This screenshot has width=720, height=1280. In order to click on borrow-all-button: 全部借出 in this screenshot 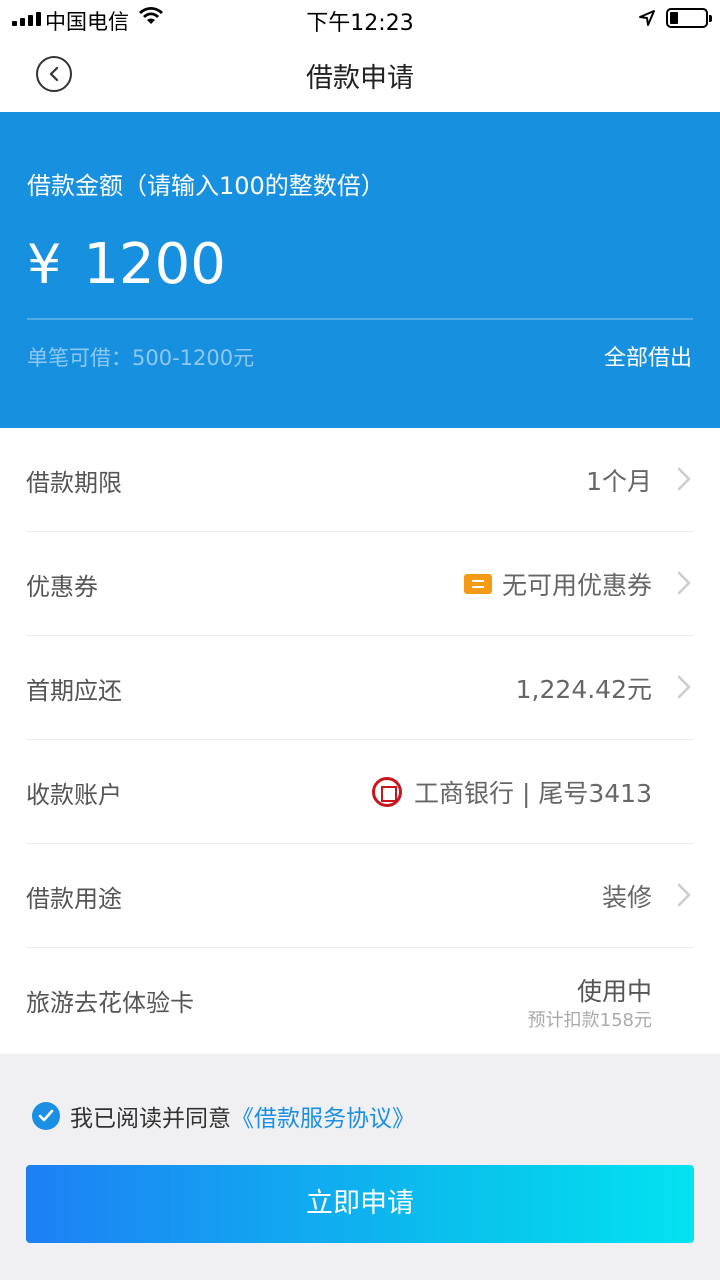, I will do `click(648, 356)`.